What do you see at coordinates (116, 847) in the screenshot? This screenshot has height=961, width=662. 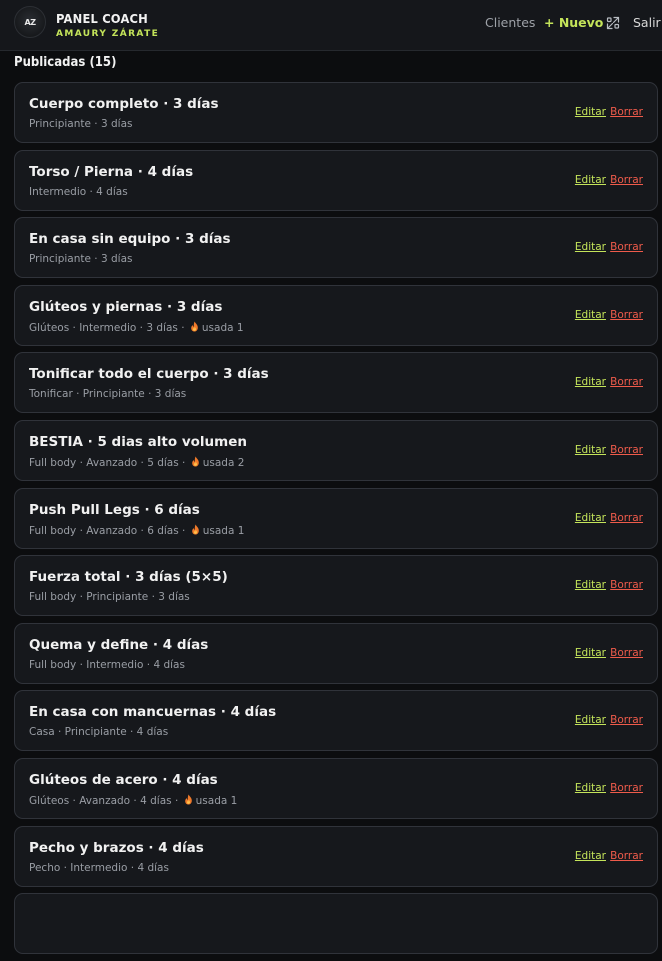 I see `routine-title: Pecho y brazos · 4 días` at bounding box center [116, 847].